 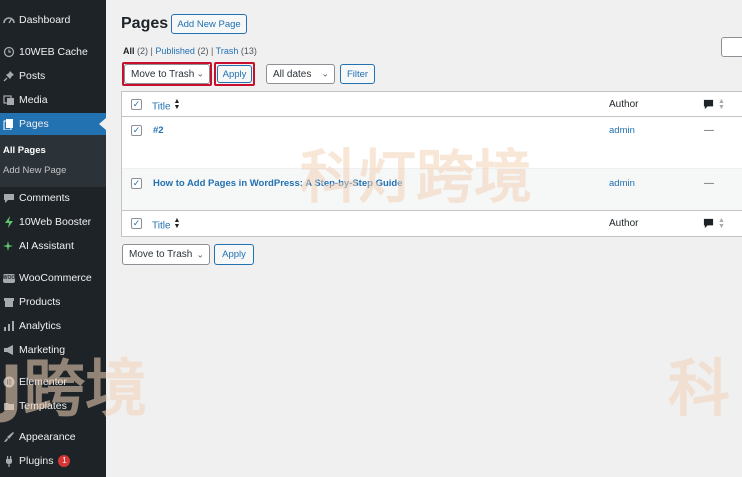 What do you see at coordinates (102, 124) in the screenshot?
I see `active-indicator` at bounding box center [102, 124].